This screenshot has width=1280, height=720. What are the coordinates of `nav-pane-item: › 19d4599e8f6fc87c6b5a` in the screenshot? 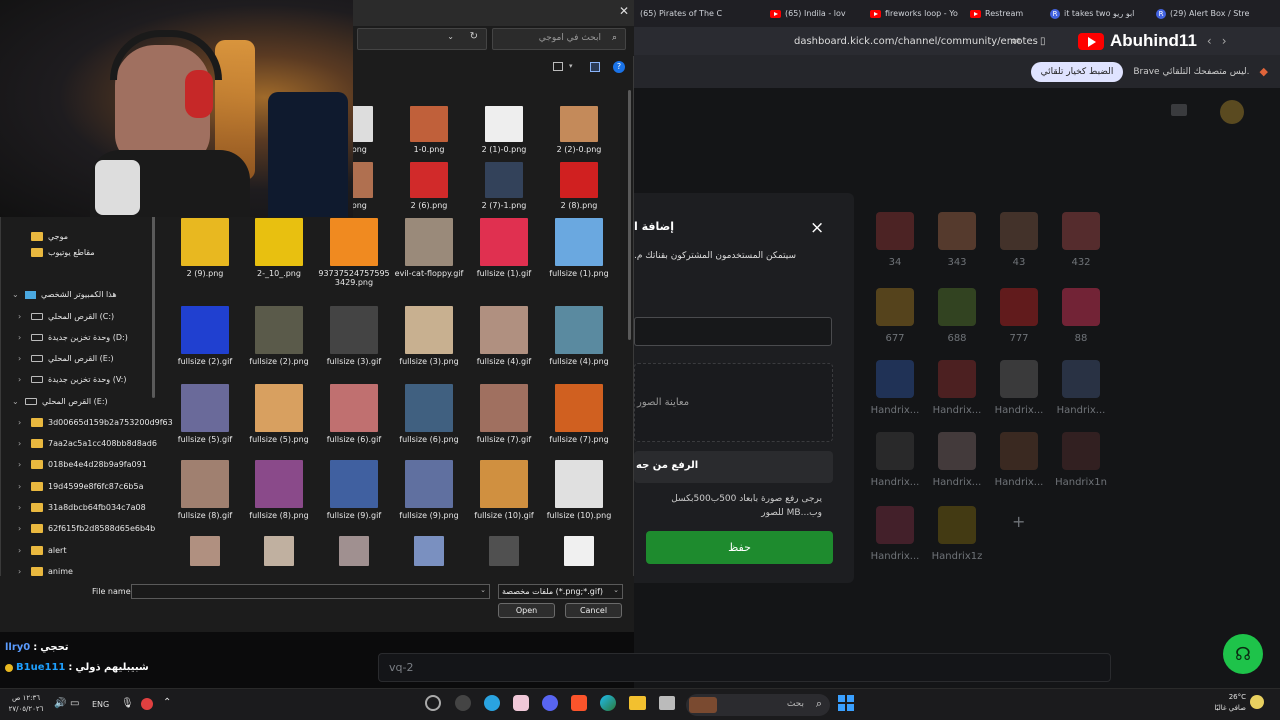 It's located at (81, 486).